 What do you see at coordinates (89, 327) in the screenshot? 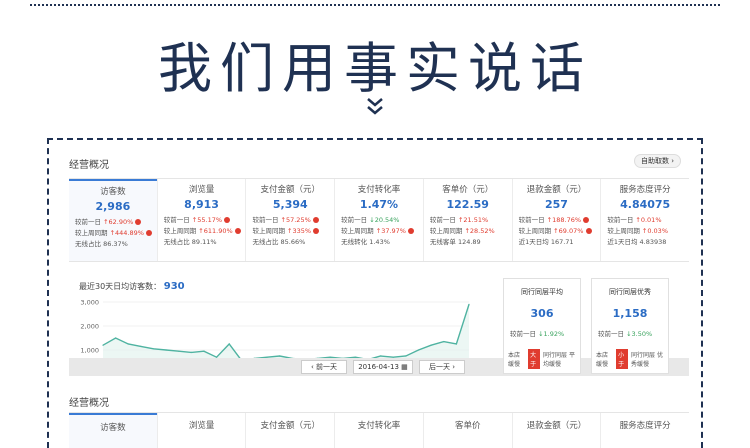
I see `y-tick-label: 2,000` at bounding box center [89, 327].